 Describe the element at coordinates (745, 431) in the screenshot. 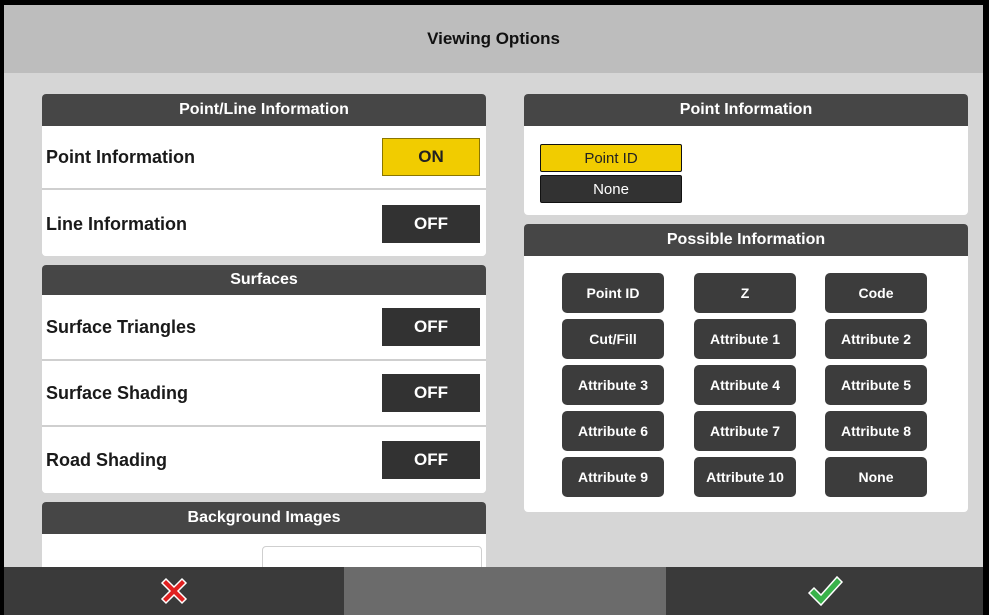

I see `possible-attribute-7-button: Attribute 7` at that location.